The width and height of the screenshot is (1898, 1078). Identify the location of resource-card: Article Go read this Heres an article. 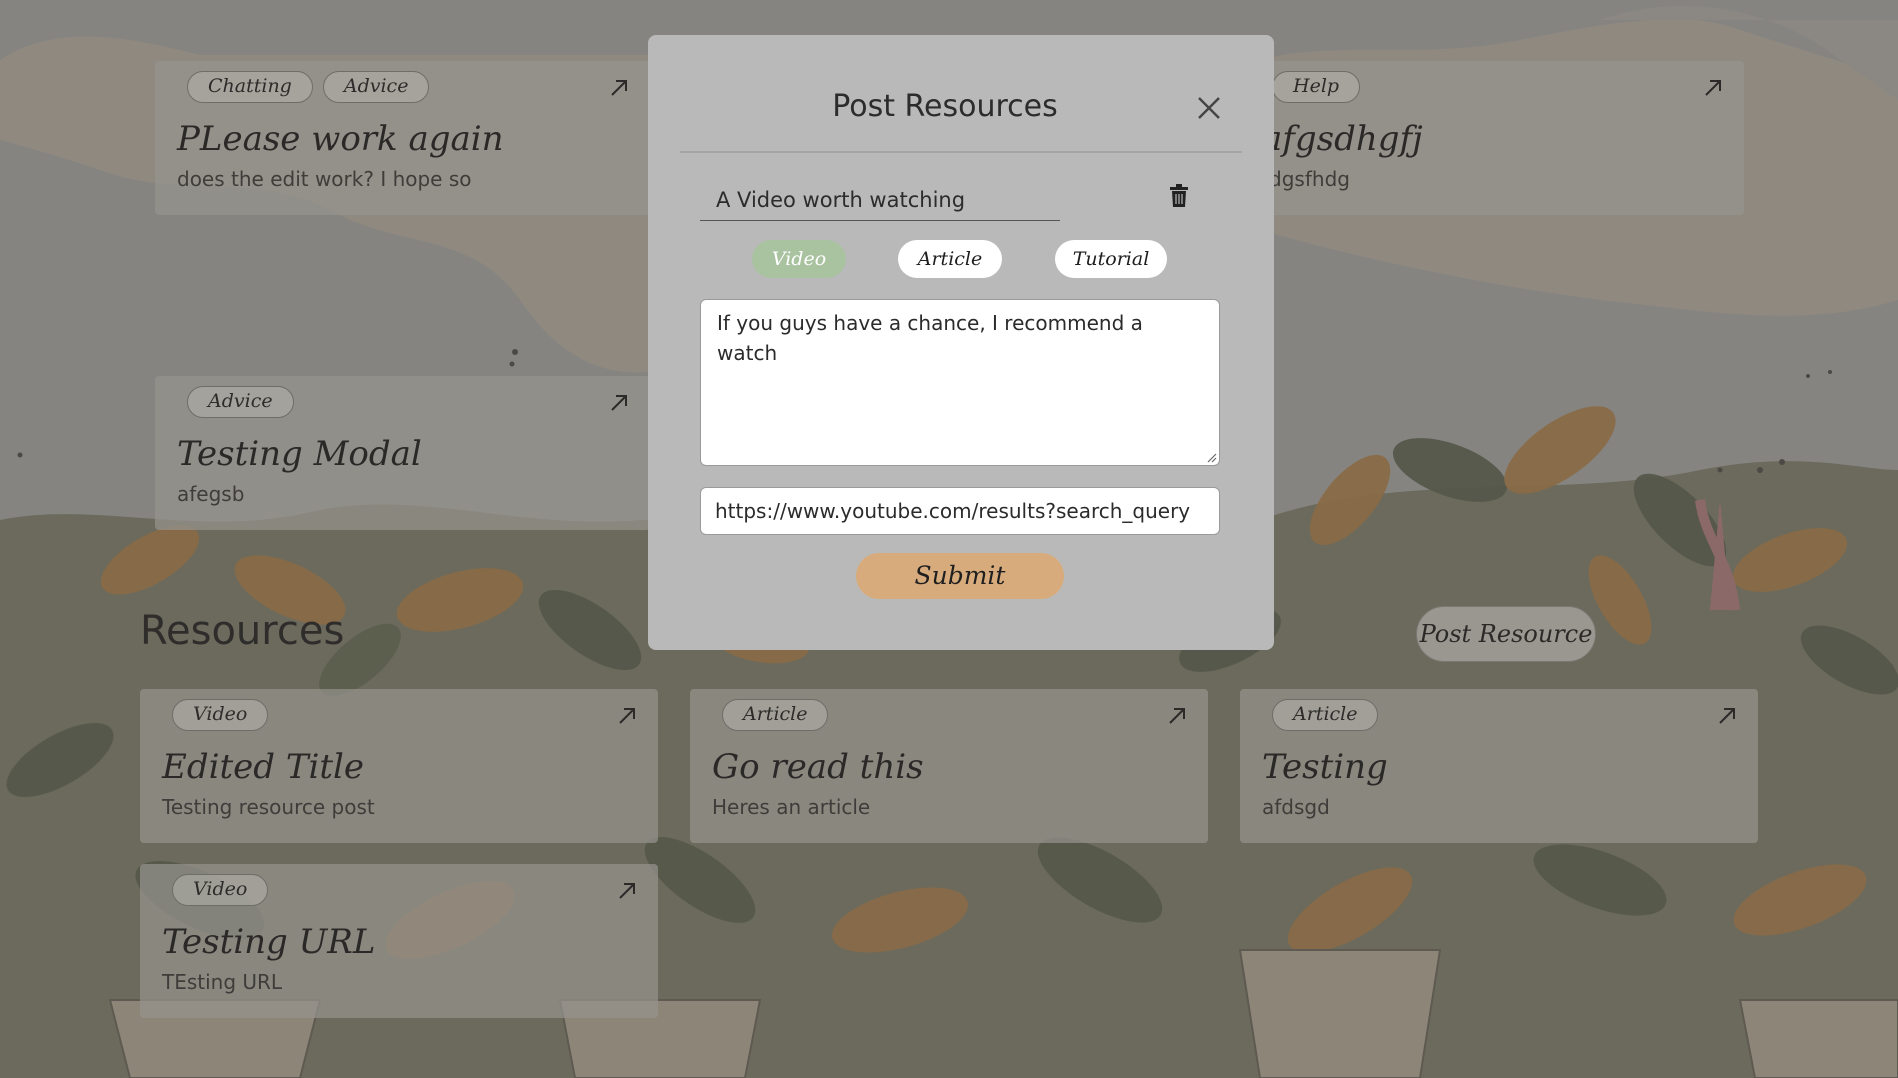
(949, 766).